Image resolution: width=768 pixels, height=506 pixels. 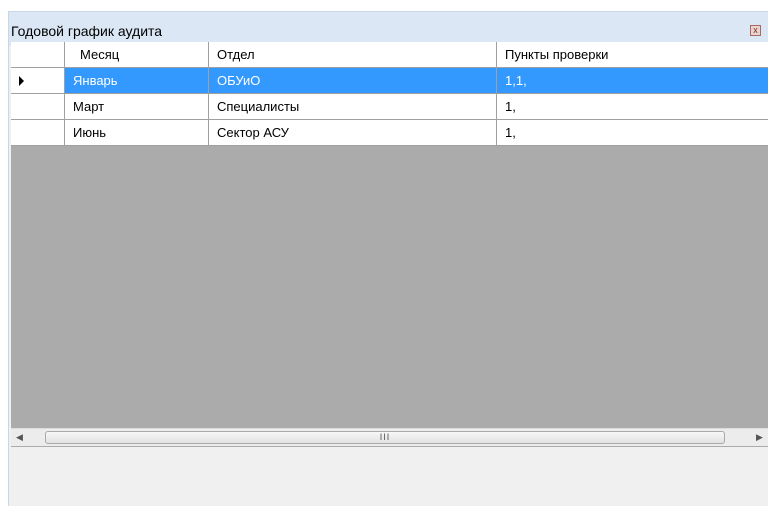 I want to click on arrow-right-icon: ▶, so click(x=759, y=437).